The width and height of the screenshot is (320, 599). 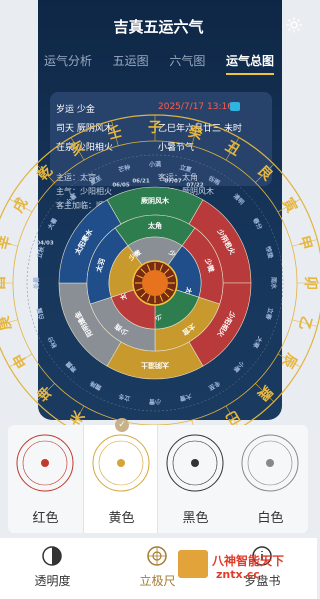 What do you see at coordinates (195, 518) in the screenshot?
I see `style-label: 黑色` at bounding box center [195, 518].